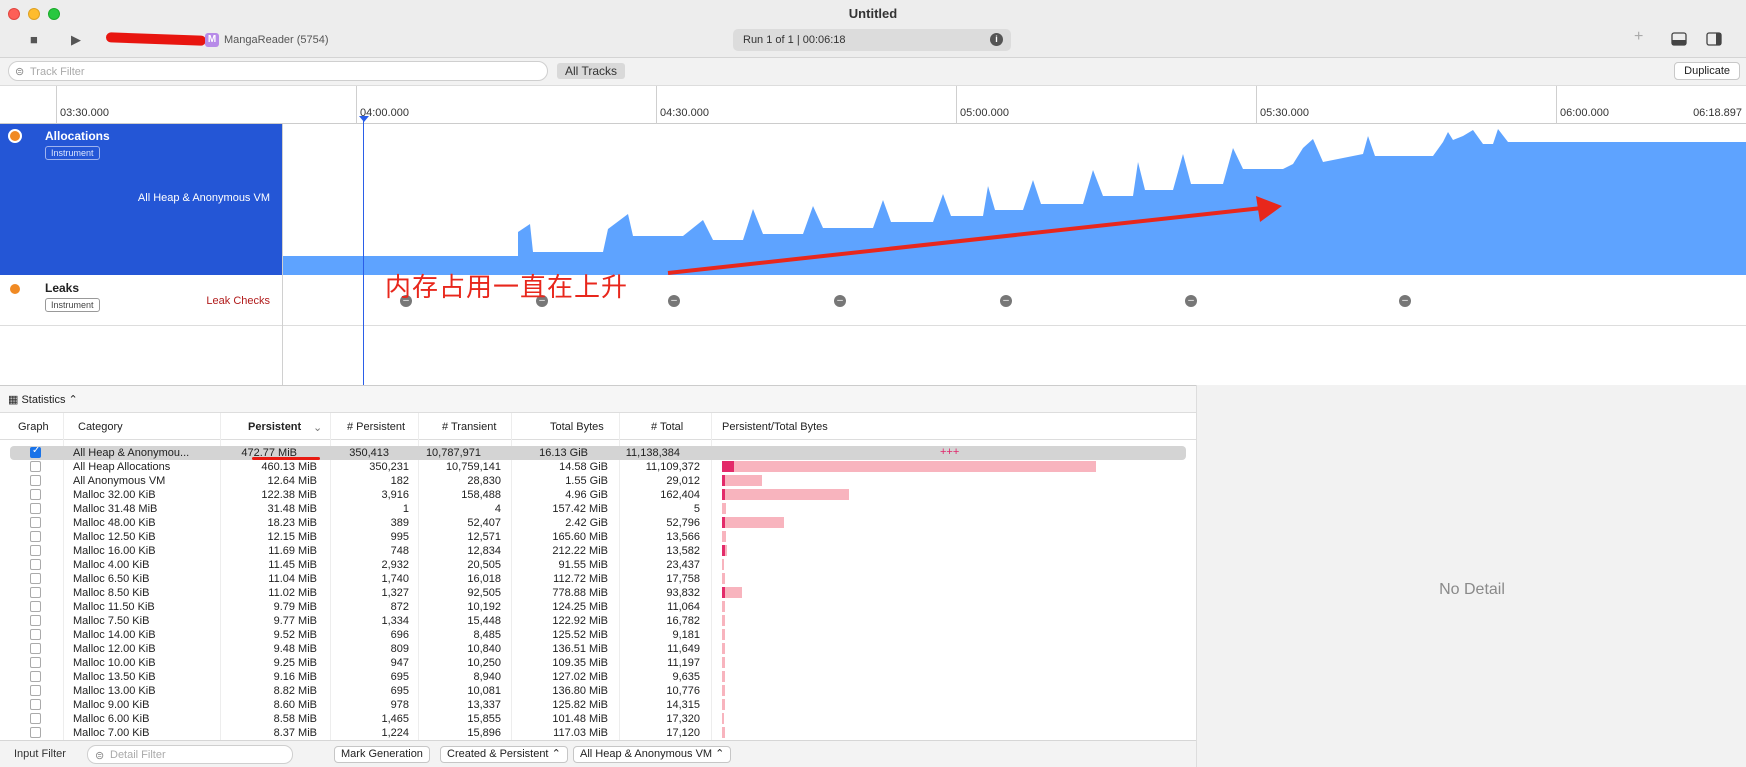  I want to click on run-status: Run 1 of 1 | 00:06:18 i, so click(872, 40).